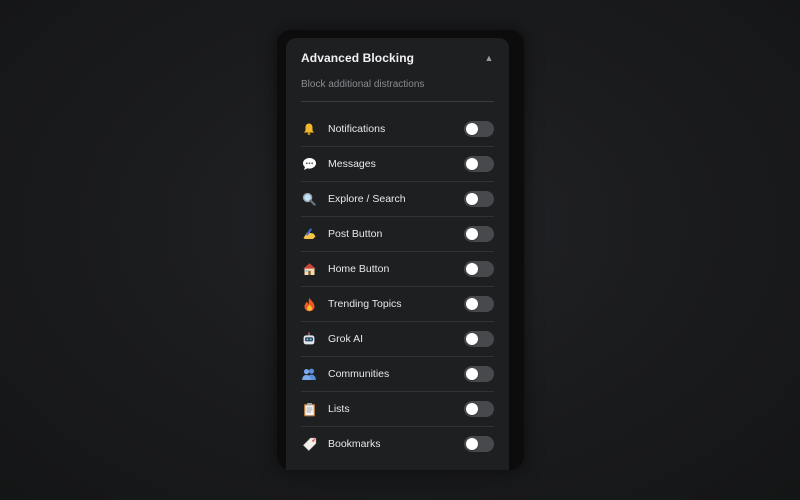 This screenshot has height=500, width=800. What do you see at coordinates (355, 234) in the screenshot?
I see `item-label: Post Button` at bounding box center [355, 234].